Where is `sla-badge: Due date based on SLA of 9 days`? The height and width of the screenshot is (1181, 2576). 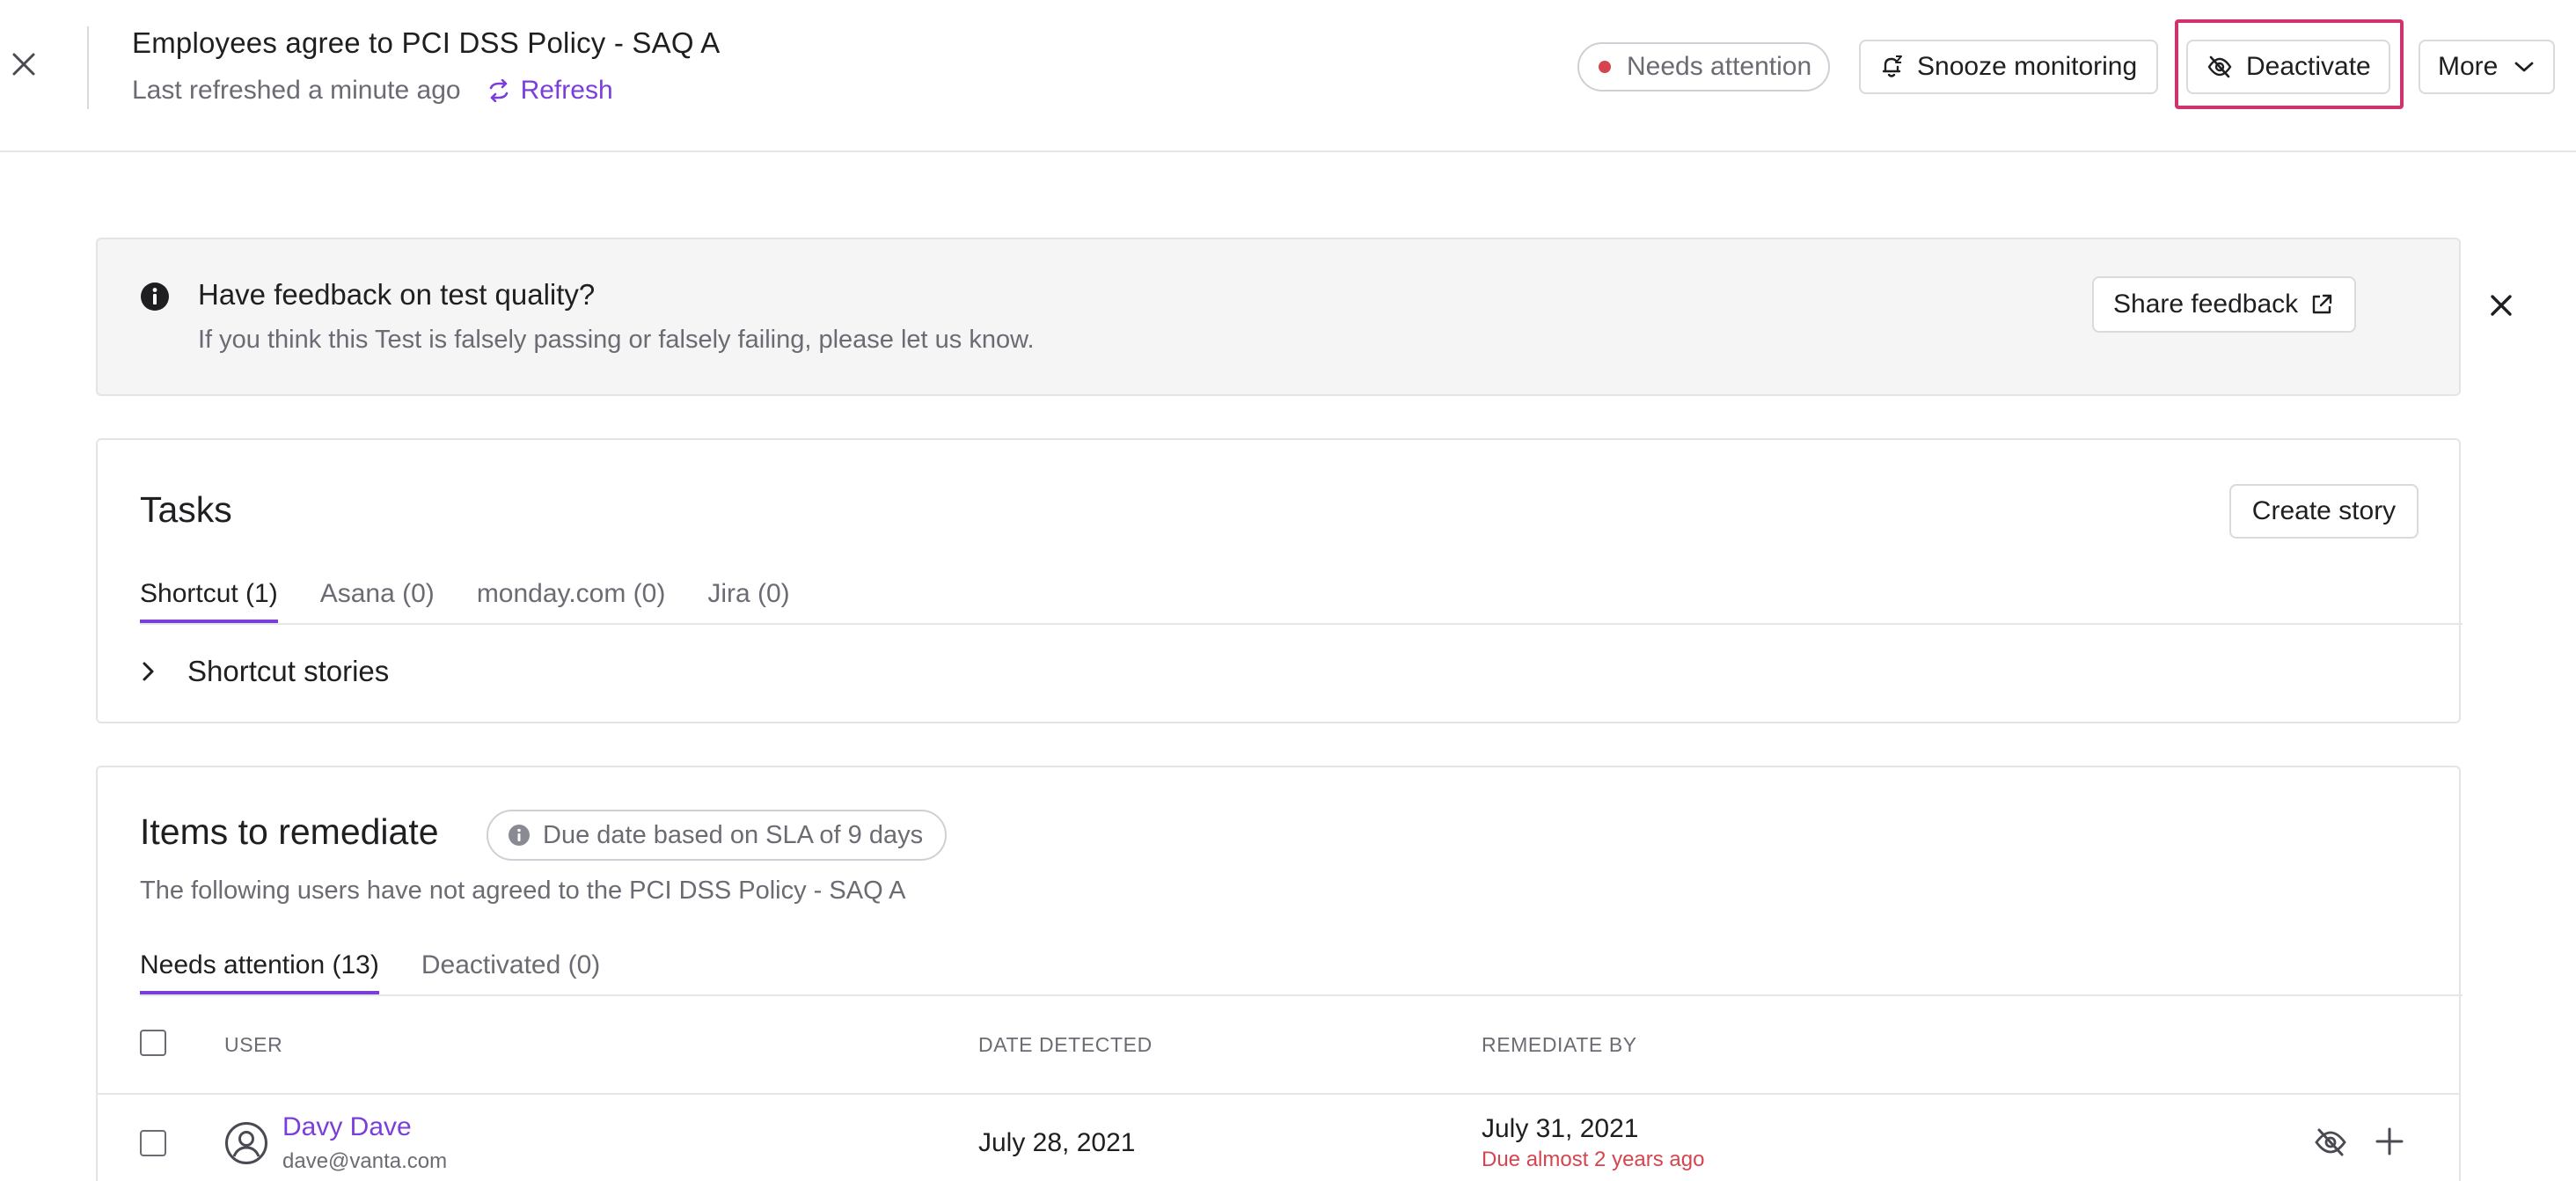 sla-badge: Due date based on SLA of 9 days is located at coordinates (717, 835).